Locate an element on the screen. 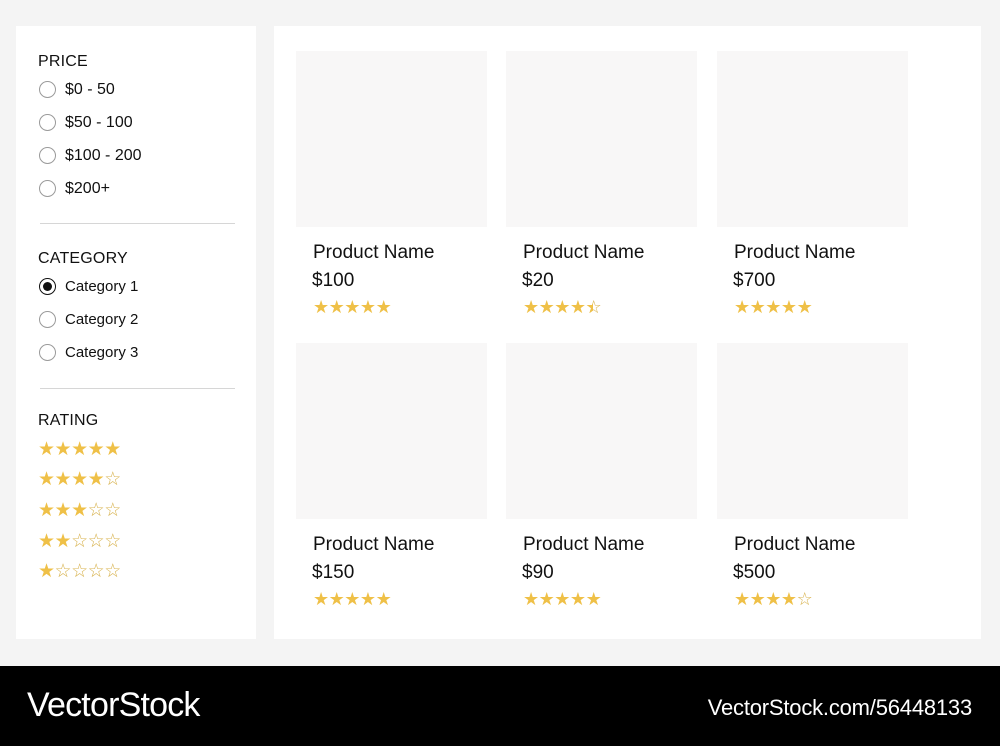 Image resolution: width=1000 pixels, height=746 pixels. product-card: Product Name $150 ★ ★ ★ ★ ★ is located at coordinates (391, 476).